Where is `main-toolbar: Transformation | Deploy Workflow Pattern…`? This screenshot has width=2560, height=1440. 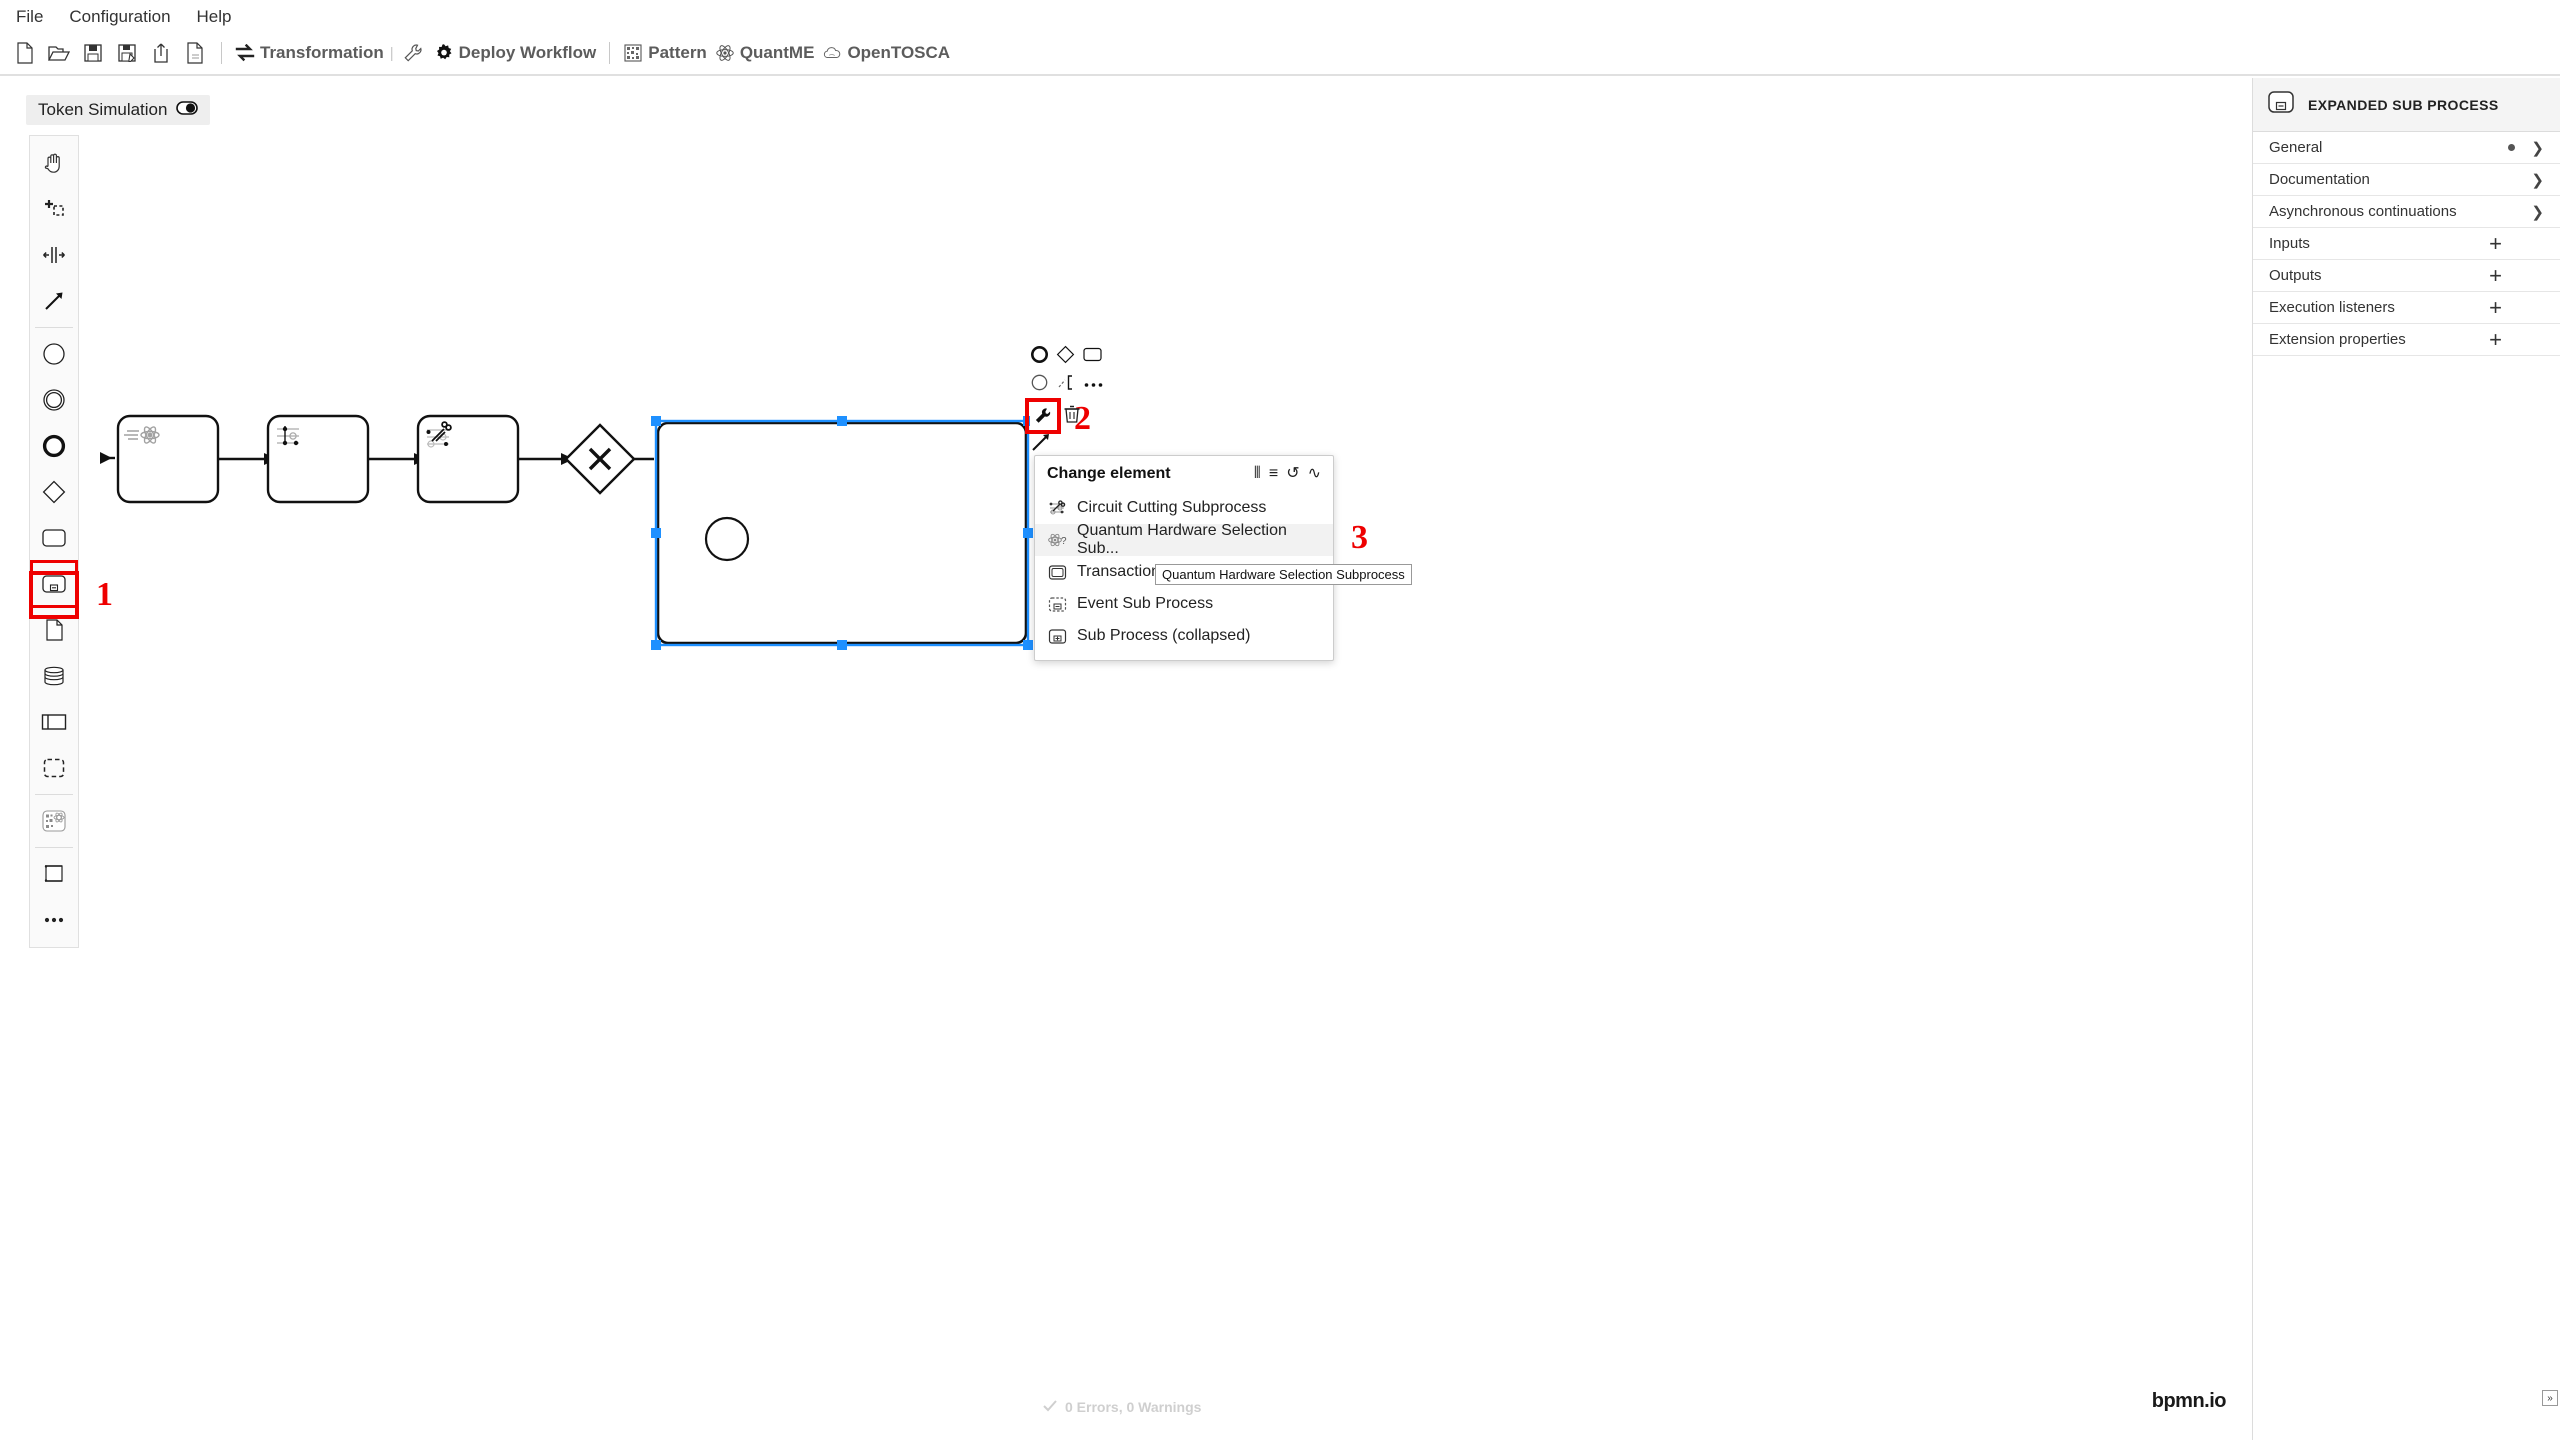 main-toolbar: Transformation | Deploy Workflow Pattern… is located at coordinates (1280, 54).